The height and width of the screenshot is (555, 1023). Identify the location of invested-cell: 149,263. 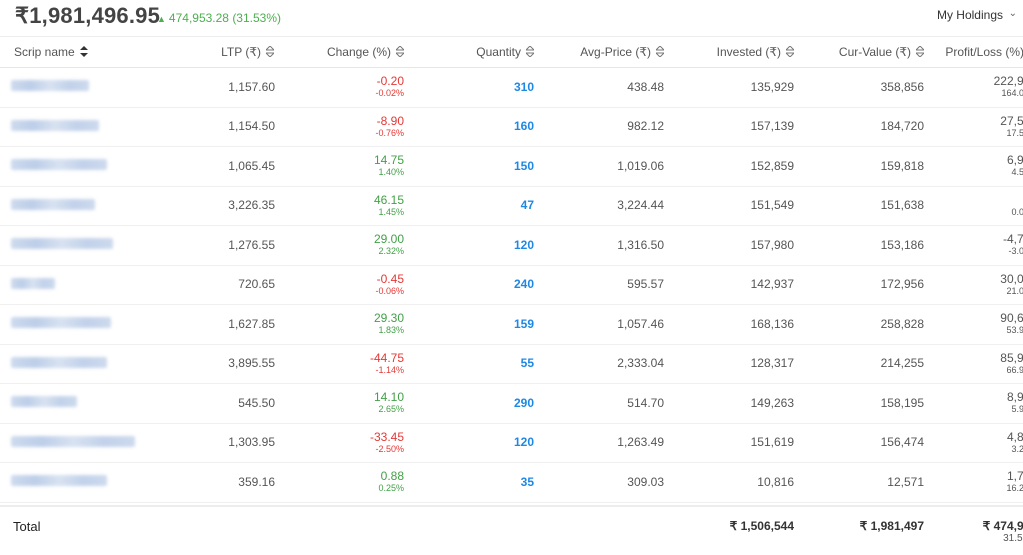
(729, 403).